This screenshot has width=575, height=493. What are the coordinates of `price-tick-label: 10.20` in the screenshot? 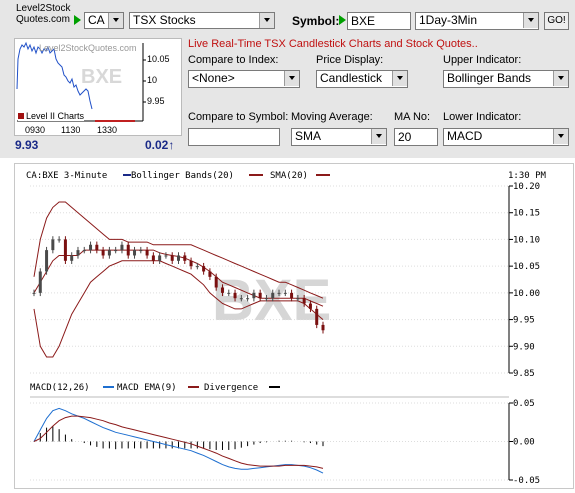 It's located at (526, 187).